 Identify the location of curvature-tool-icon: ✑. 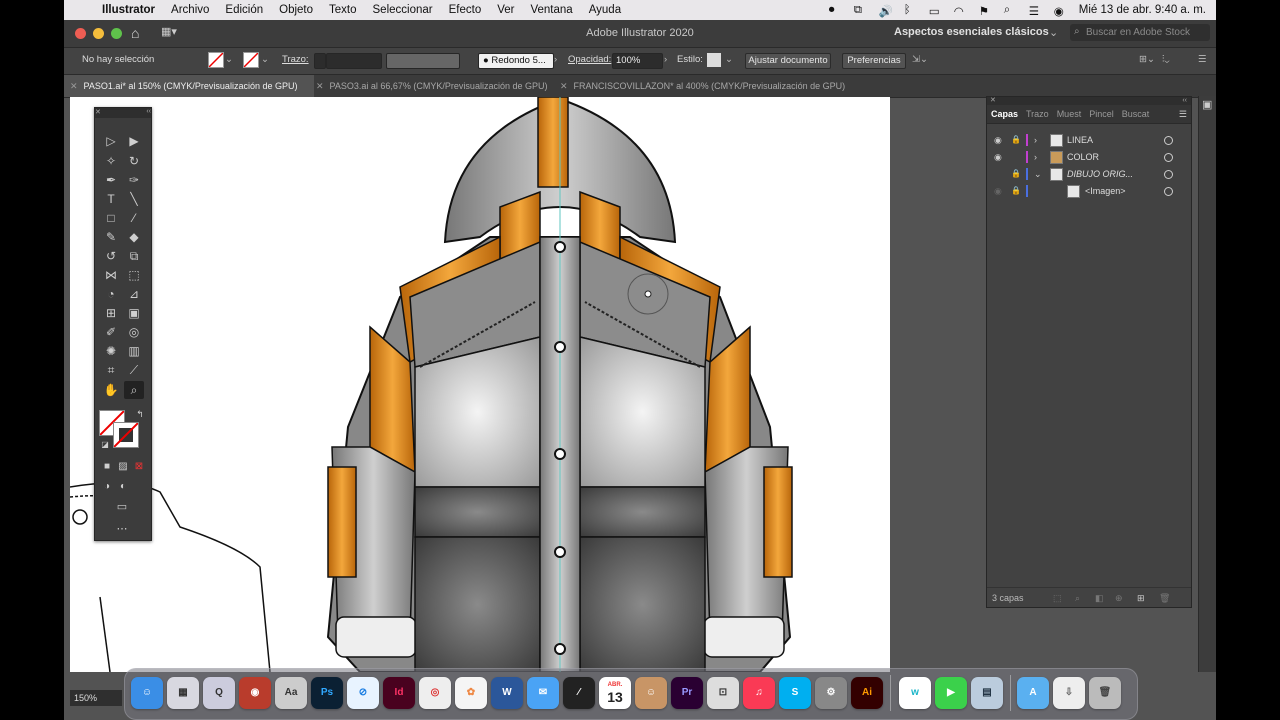
(134, 180).